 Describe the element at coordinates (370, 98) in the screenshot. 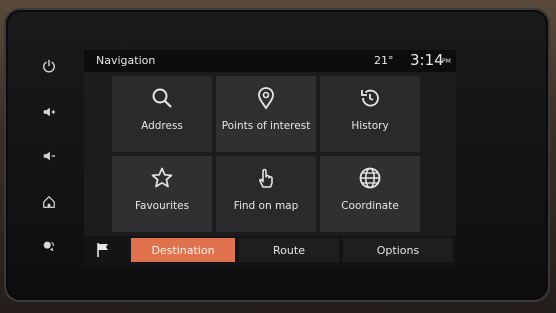

I see `history-icon` at that location.